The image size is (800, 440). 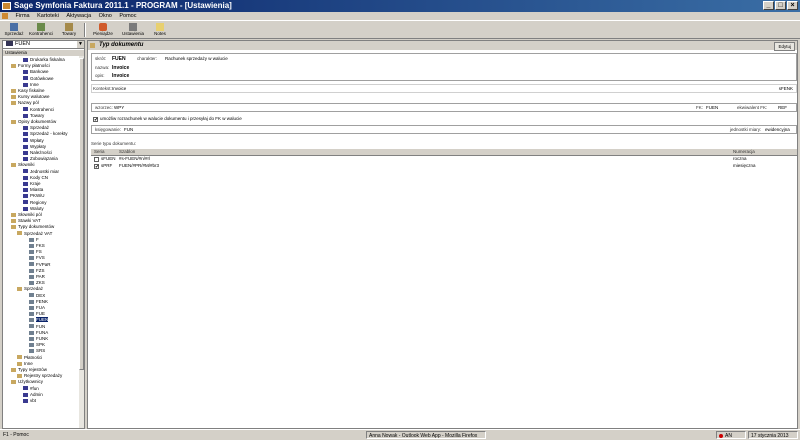 I want to click on tree-item-label: vbt, so click(x=33, y=400).